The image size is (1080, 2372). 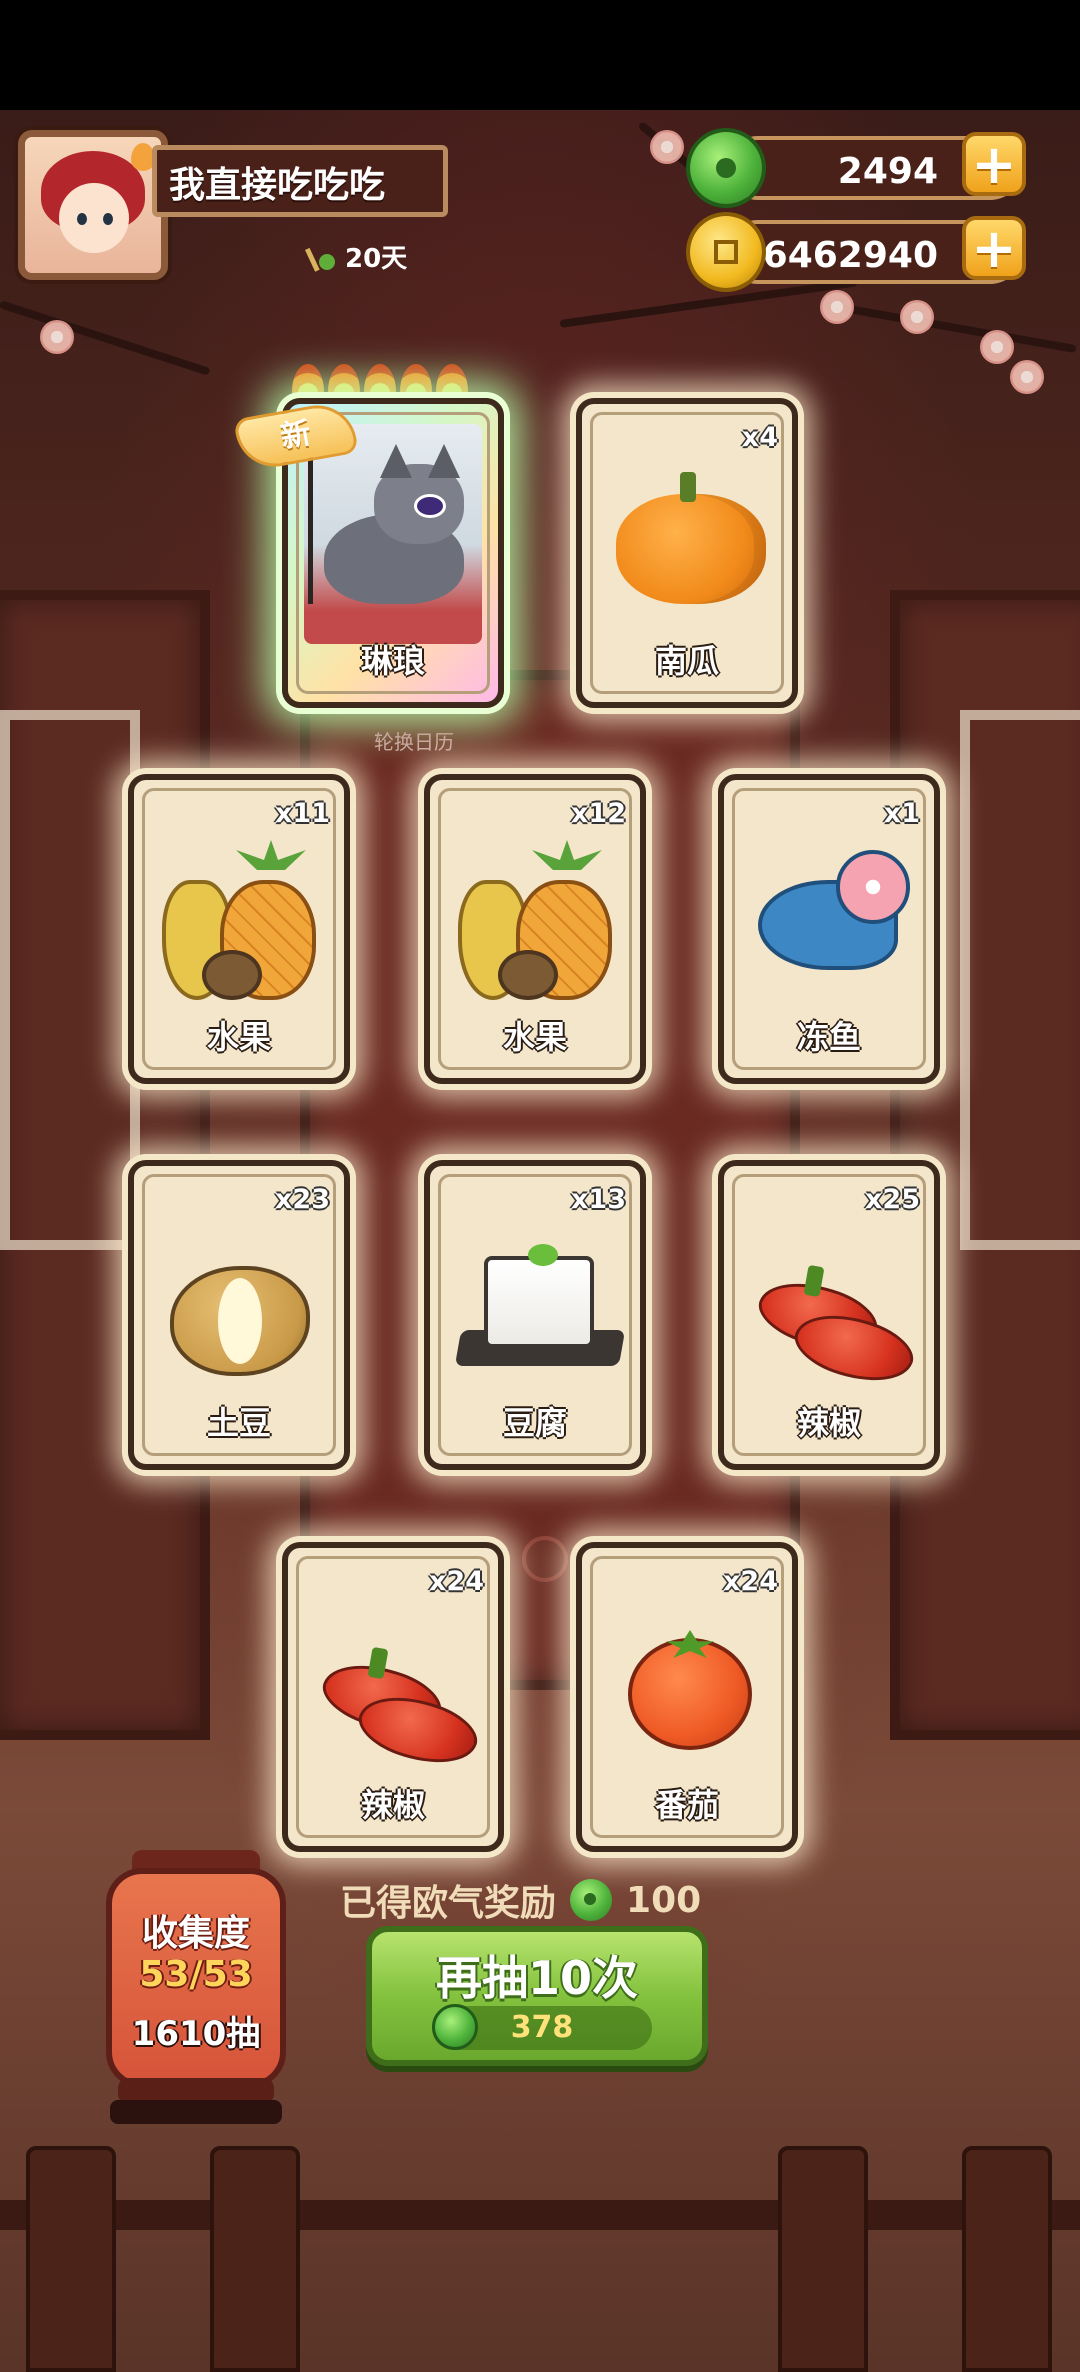 I want to click on right-lattice, so click(x=1020, y=980).